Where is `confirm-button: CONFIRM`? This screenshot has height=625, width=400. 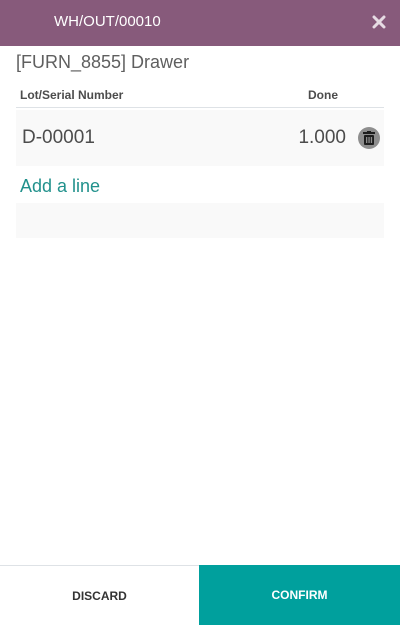 confirm-button: CONFIRM is located at coordinates (299, 595).